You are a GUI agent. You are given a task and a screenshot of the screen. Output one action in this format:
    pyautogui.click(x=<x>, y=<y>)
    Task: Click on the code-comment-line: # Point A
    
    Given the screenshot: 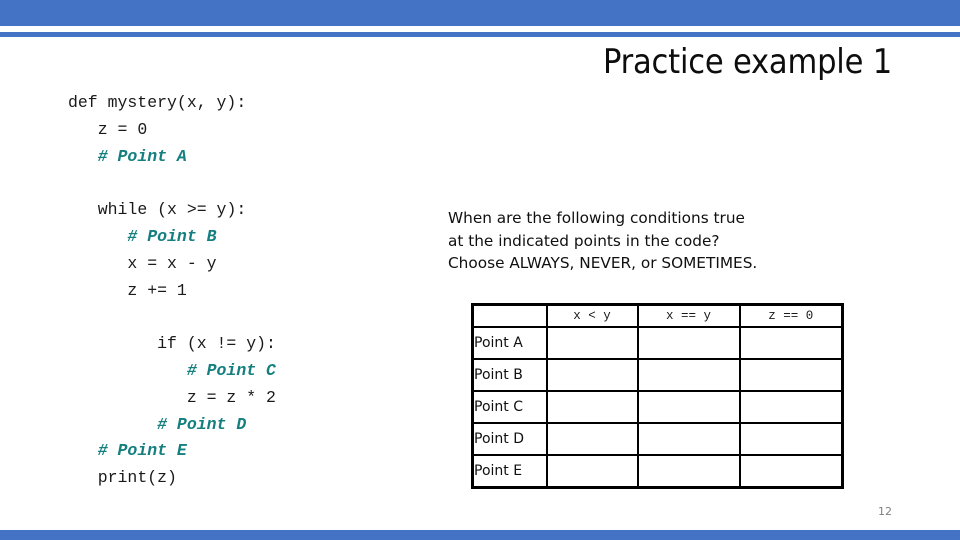 What is the action you would take?
    pyautogui.click(x=258, y=157)
    